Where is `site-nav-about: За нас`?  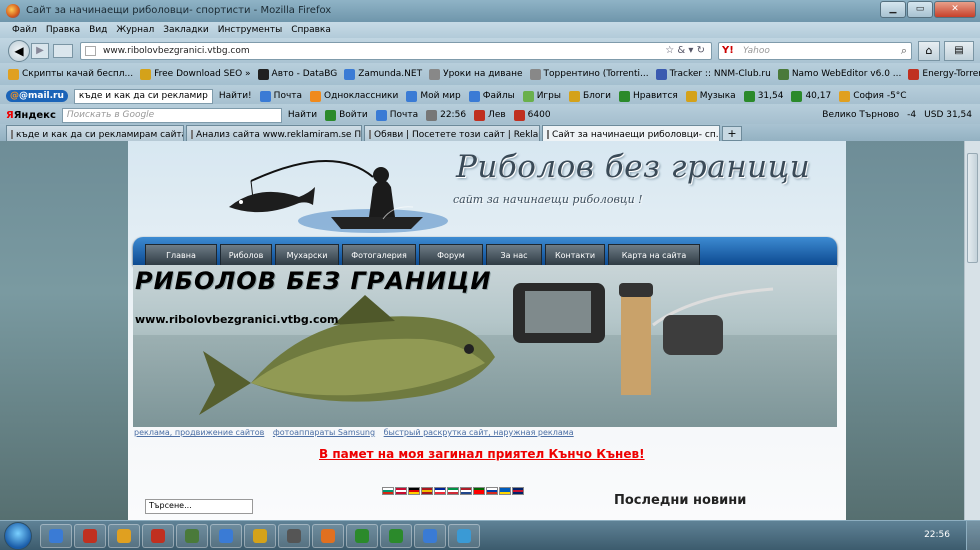 site-nav-about: За нас is located at coordinates (514, 254).